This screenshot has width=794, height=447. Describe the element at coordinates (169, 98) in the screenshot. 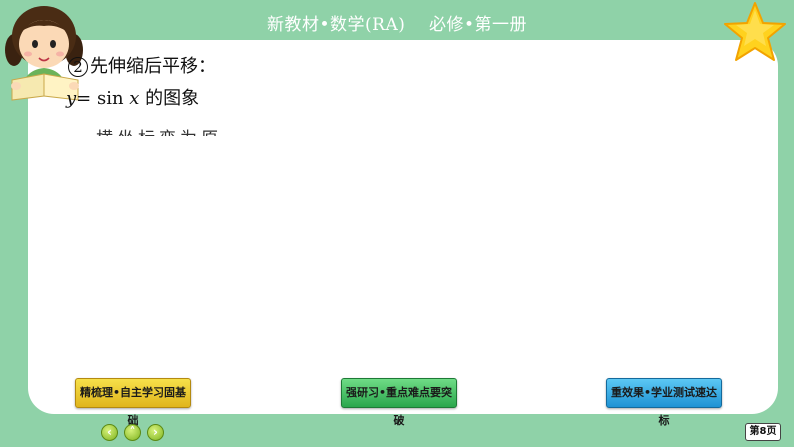

I see `func-suffix: 的图象` at that location.